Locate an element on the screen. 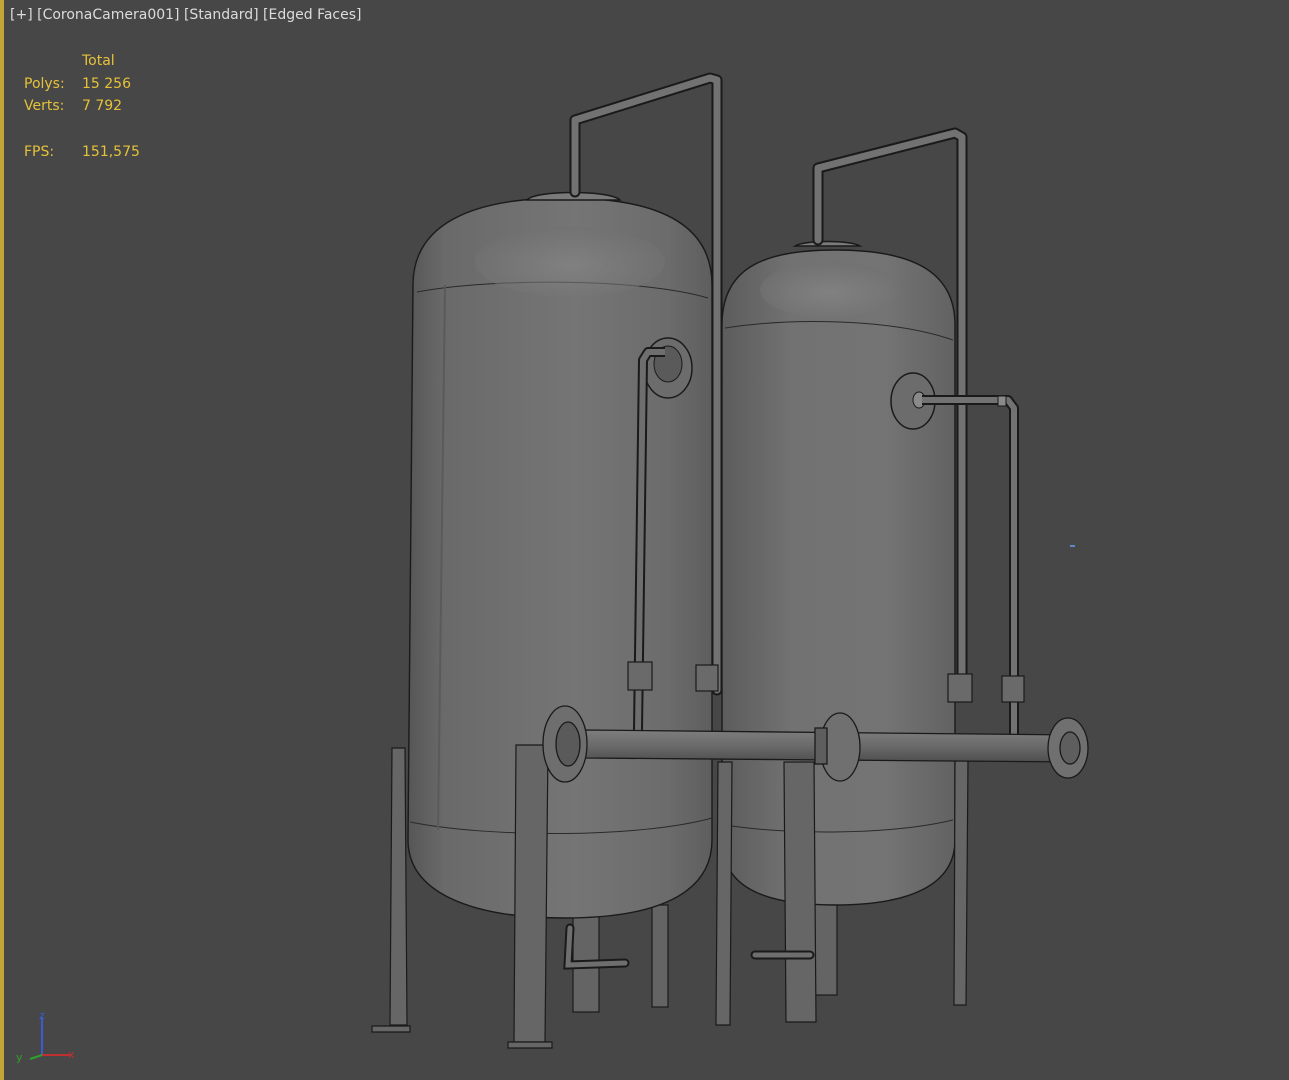  axis-gizmo: z y x is located at coordinates (45, 1036).